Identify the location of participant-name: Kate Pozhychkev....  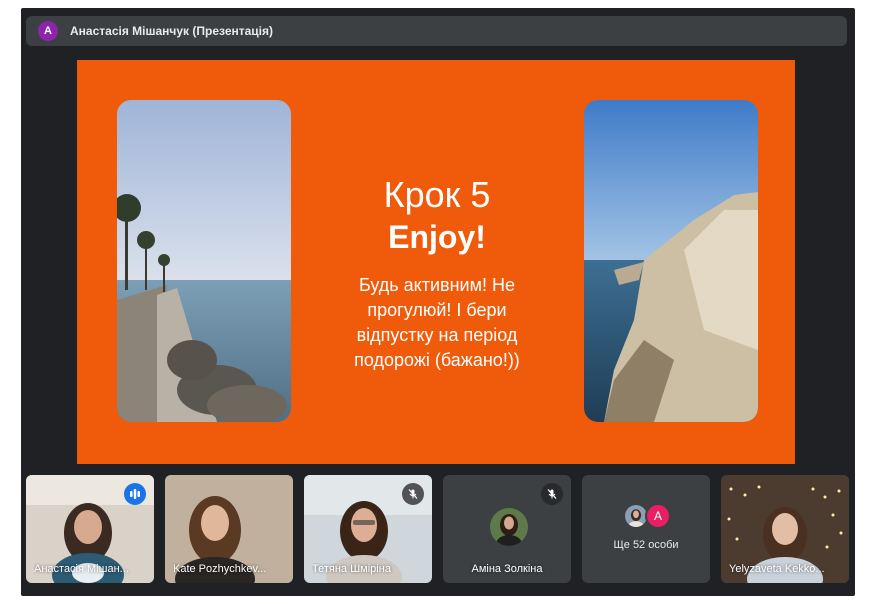
(220, 569).